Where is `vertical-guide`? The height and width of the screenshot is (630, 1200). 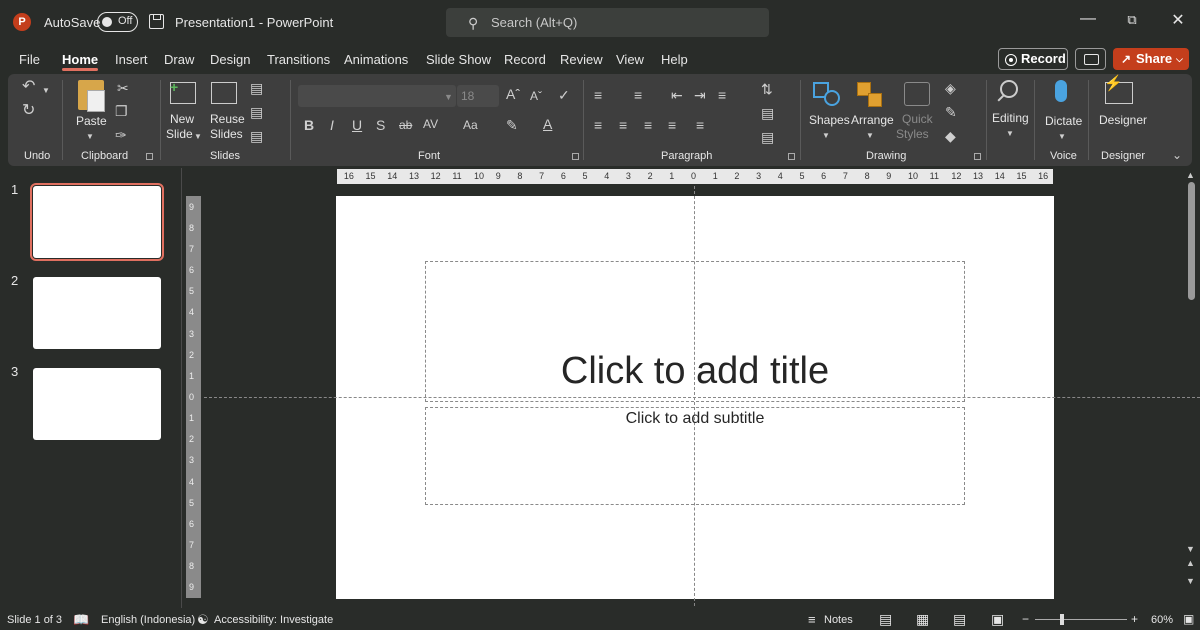
vertical-guide is located at coordinates (694, 396).